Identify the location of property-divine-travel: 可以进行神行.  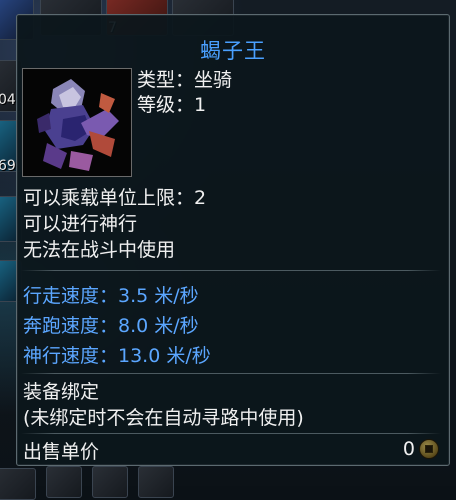
(80, 224).